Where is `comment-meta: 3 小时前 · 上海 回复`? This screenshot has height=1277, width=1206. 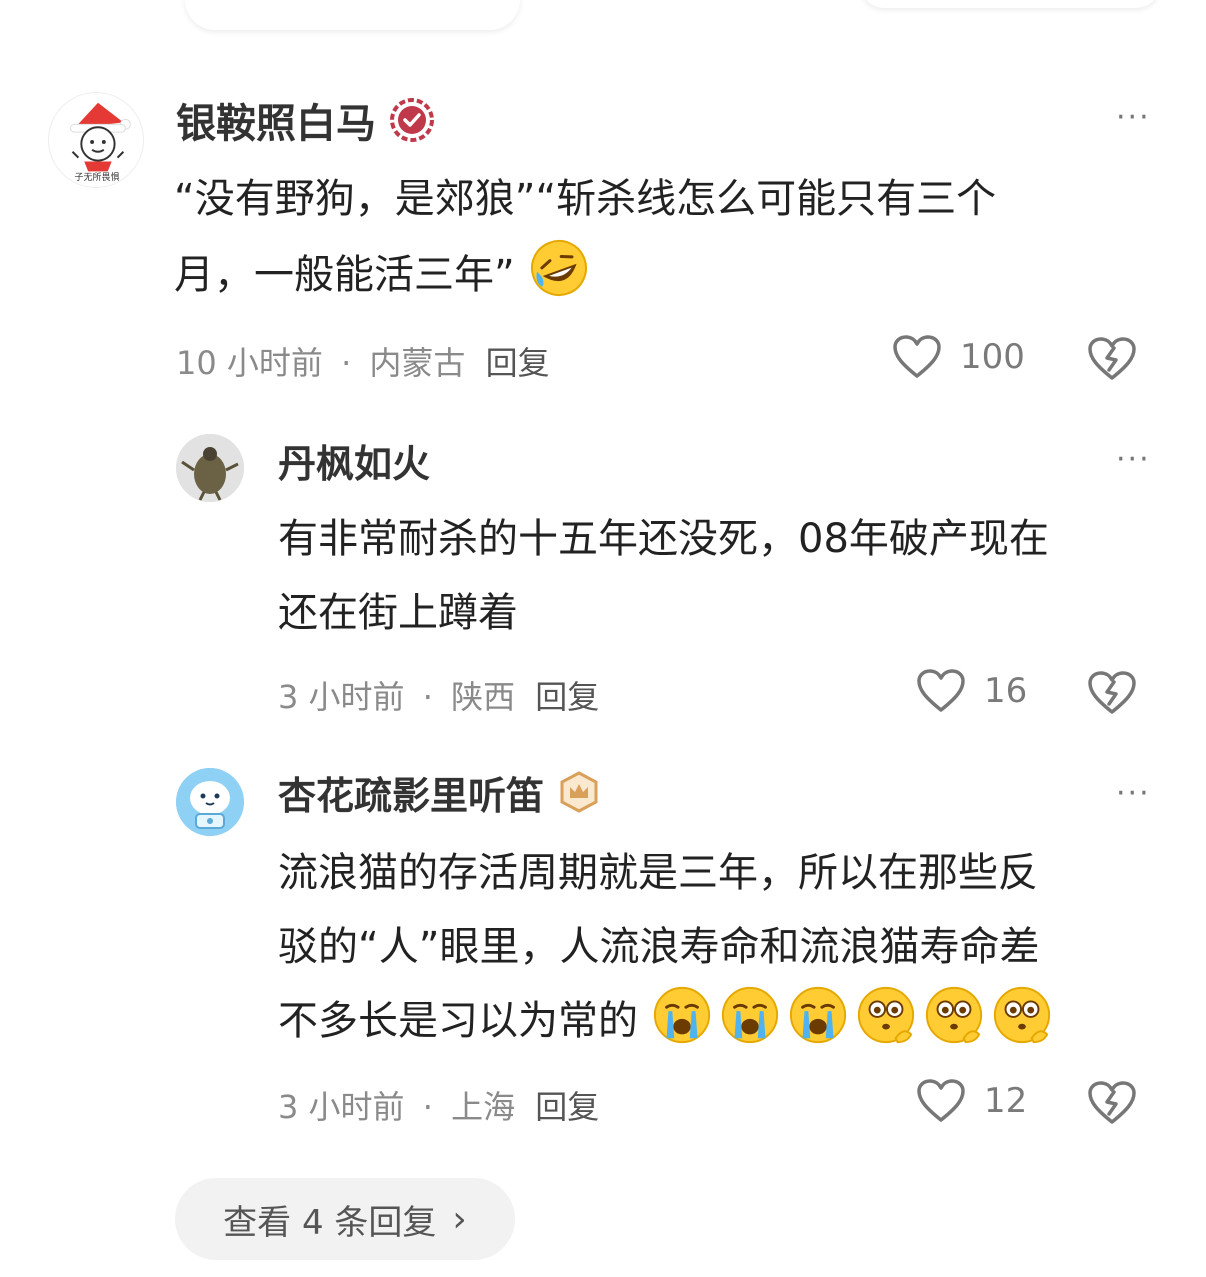
comment-meta: 3 小时前 · 上海 回复 is located at coordinates (438, 1105).